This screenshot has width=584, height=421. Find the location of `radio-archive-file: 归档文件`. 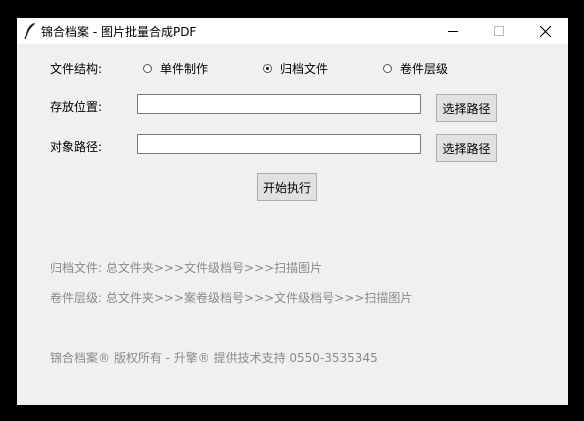

radio-archive-file: 归档文件 is located at coordinates (295, 68).